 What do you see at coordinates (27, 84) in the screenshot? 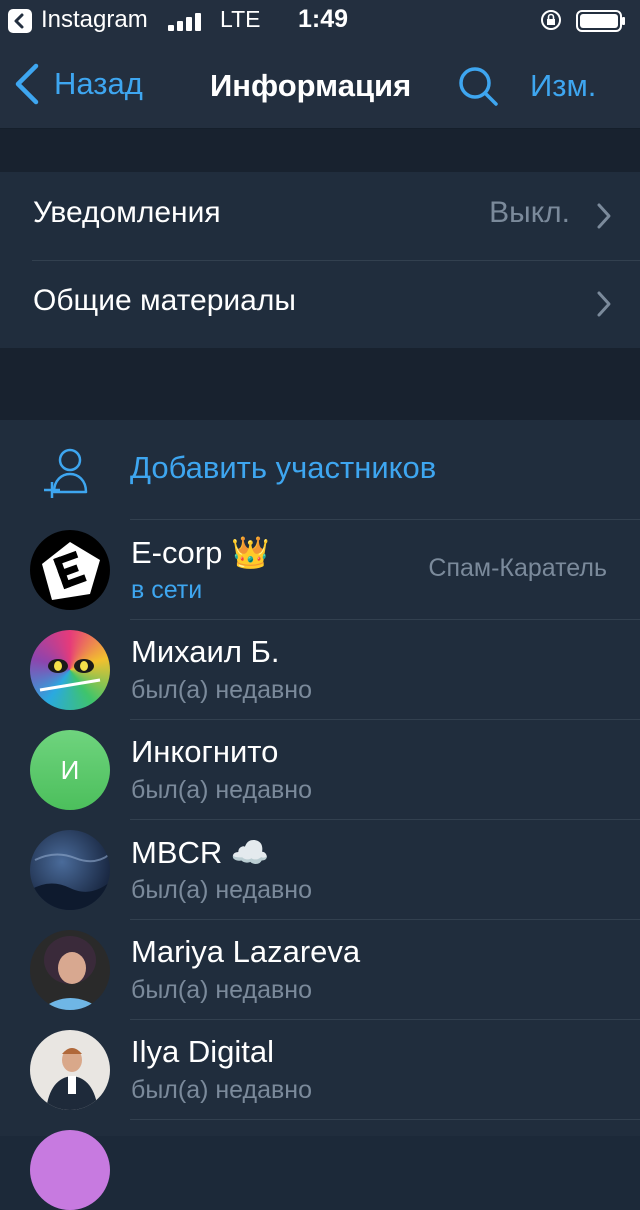
I see `chevron-left-icon` at bounding box center [27, 84].